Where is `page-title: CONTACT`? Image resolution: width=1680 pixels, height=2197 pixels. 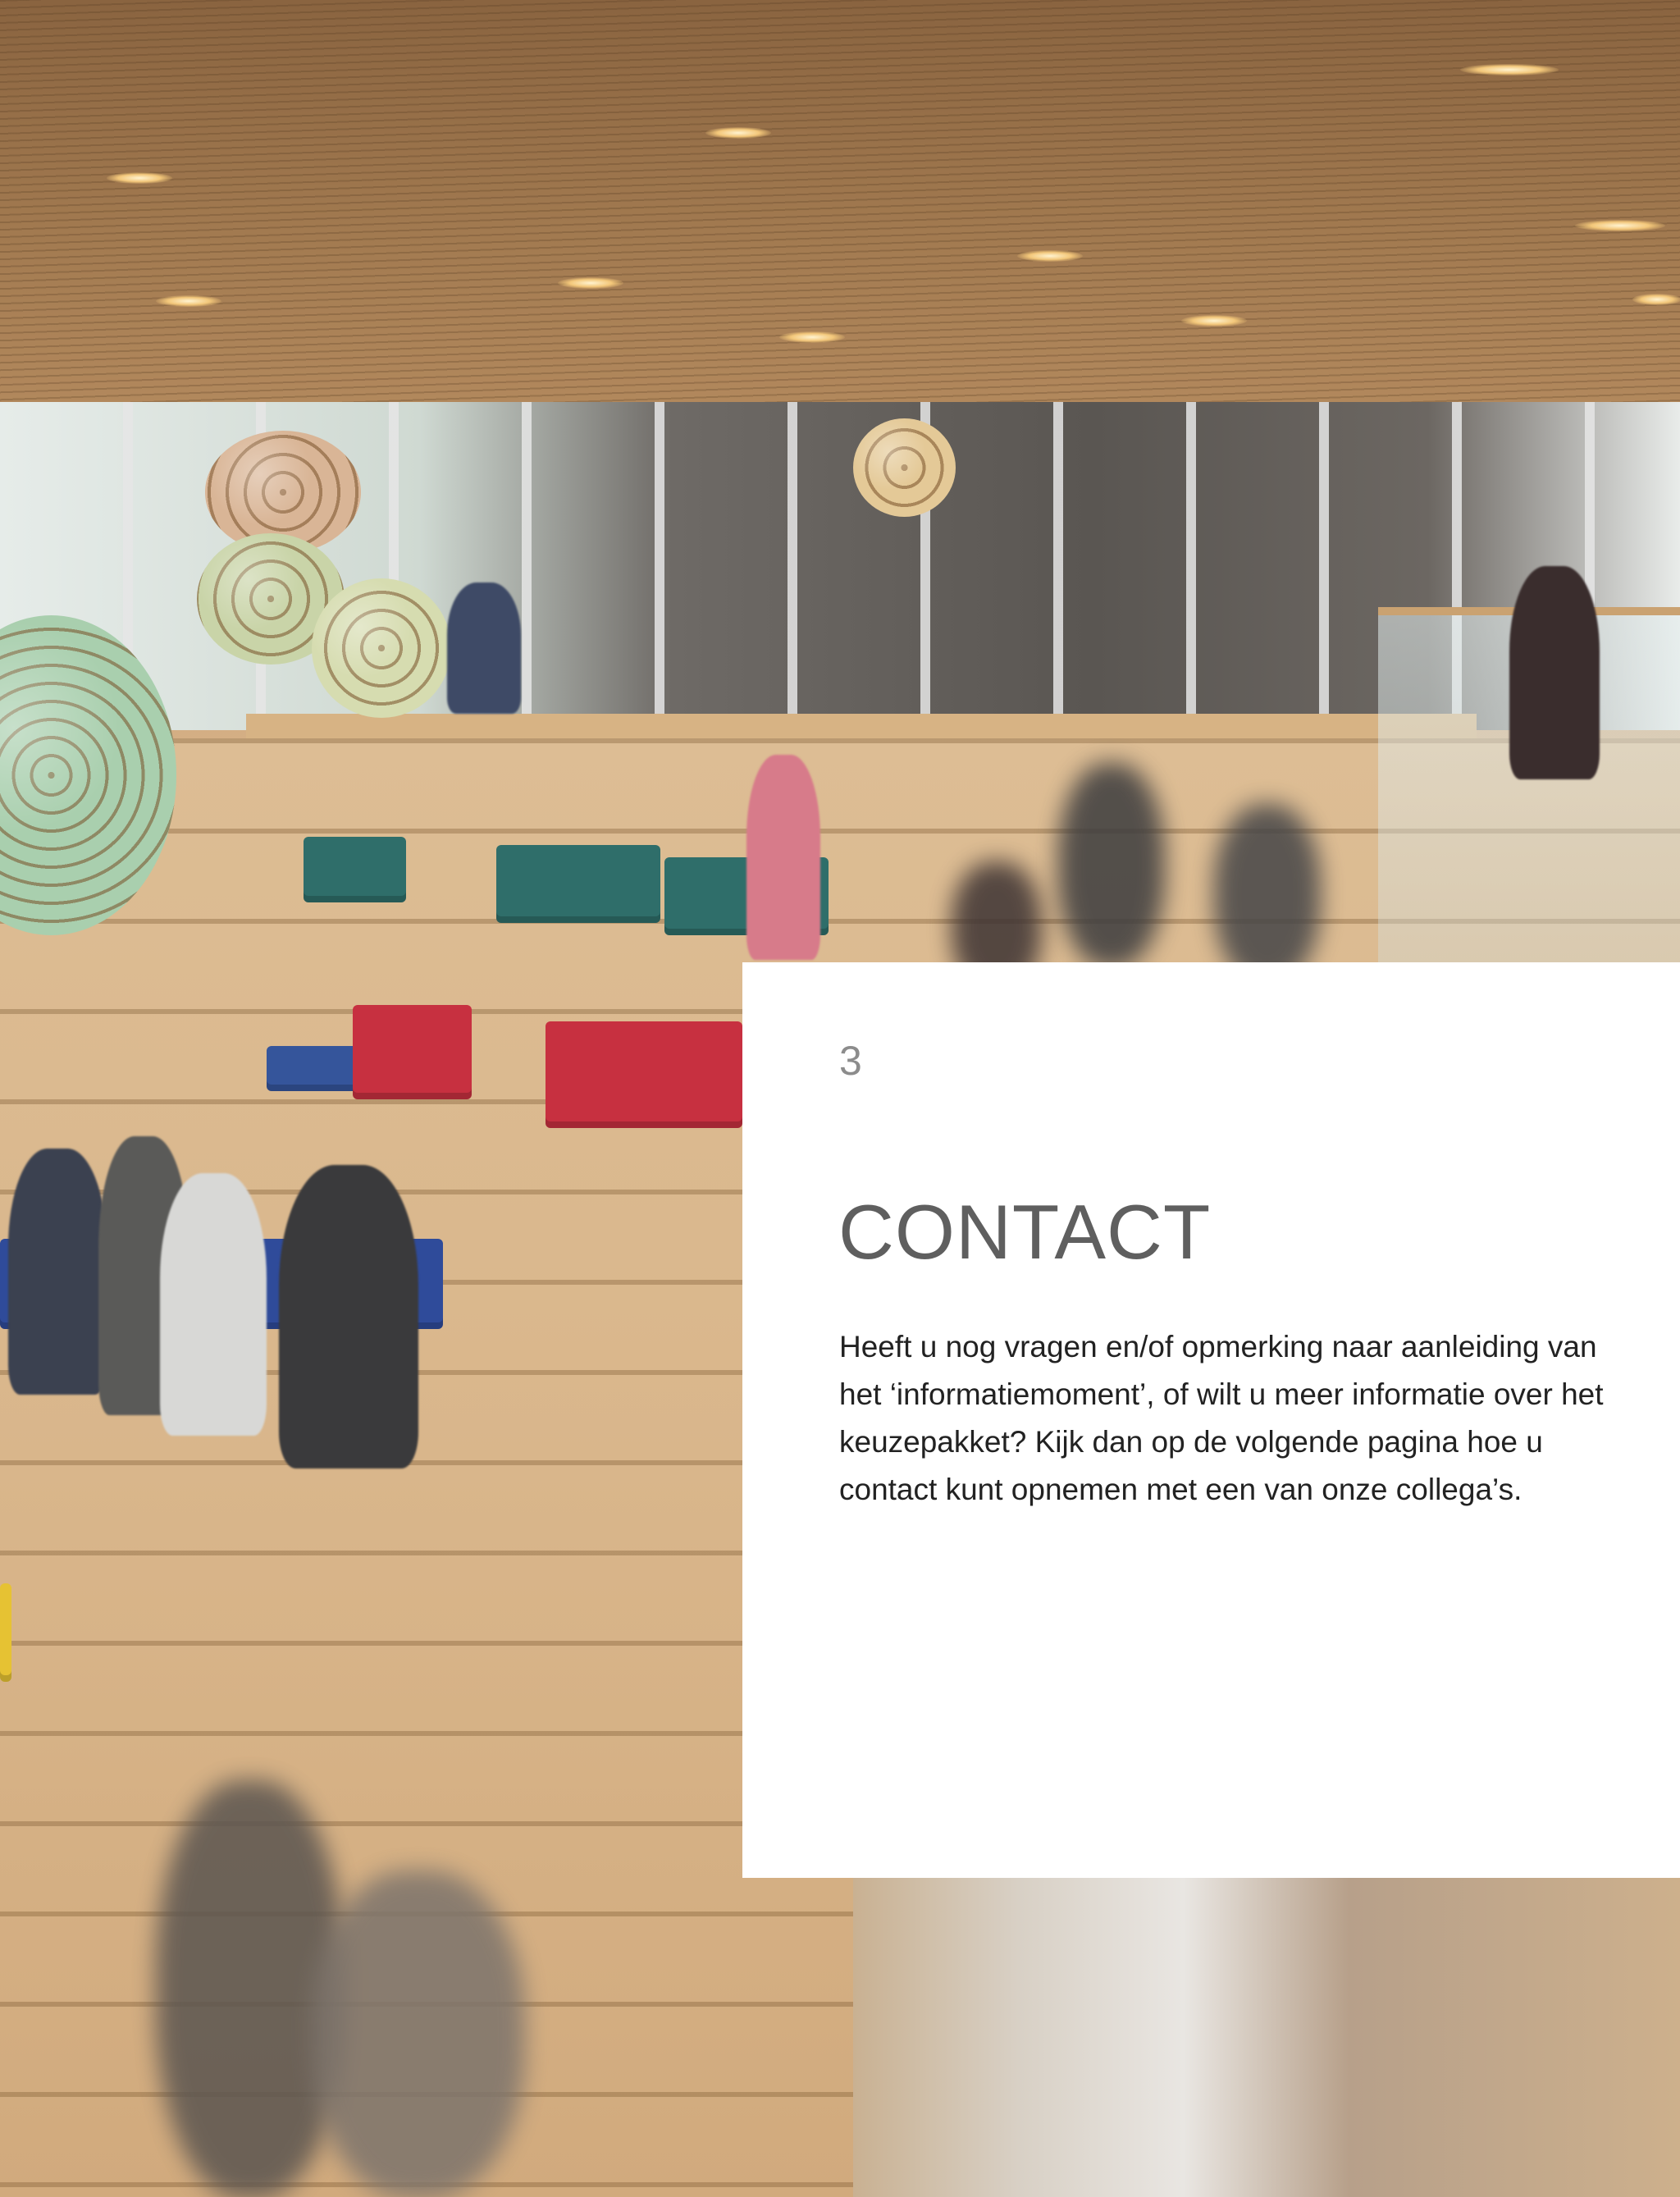
page-title: CONTACT is located at coordinates (1025, 1232).